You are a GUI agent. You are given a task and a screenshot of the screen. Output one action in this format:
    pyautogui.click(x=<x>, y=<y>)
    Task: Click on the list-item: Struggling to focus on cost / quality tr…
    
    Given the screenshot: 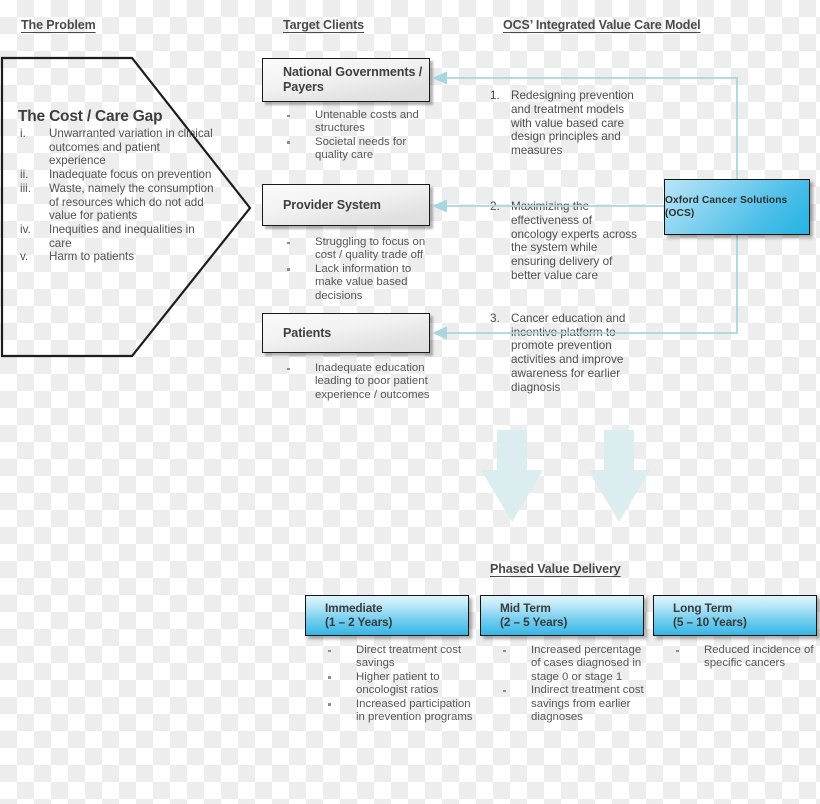 What is the action you would take?
    pyautogui.click(x=360, y=249)
    